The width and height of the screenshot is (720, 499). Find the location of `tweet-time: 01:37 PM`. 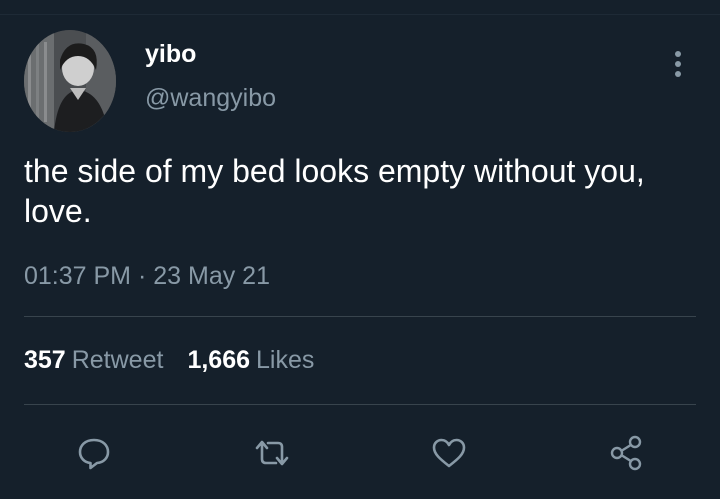

tweet-time: 01:37 PM is located at coordinates (78, 276).